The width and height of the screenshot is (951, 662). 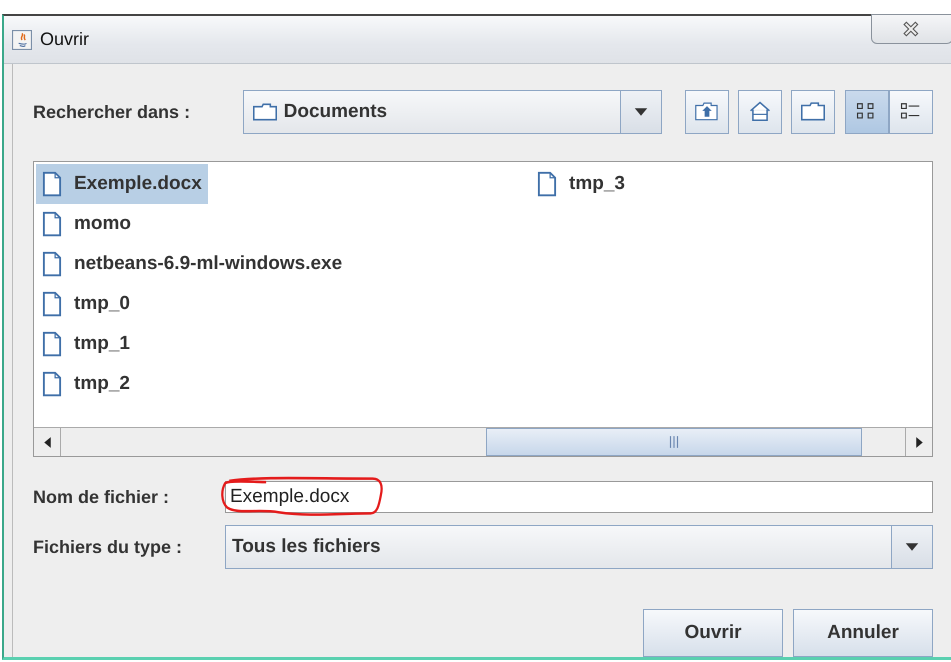 I want to click on look-in-dropdown: Documents, so click(x=452, y=112).